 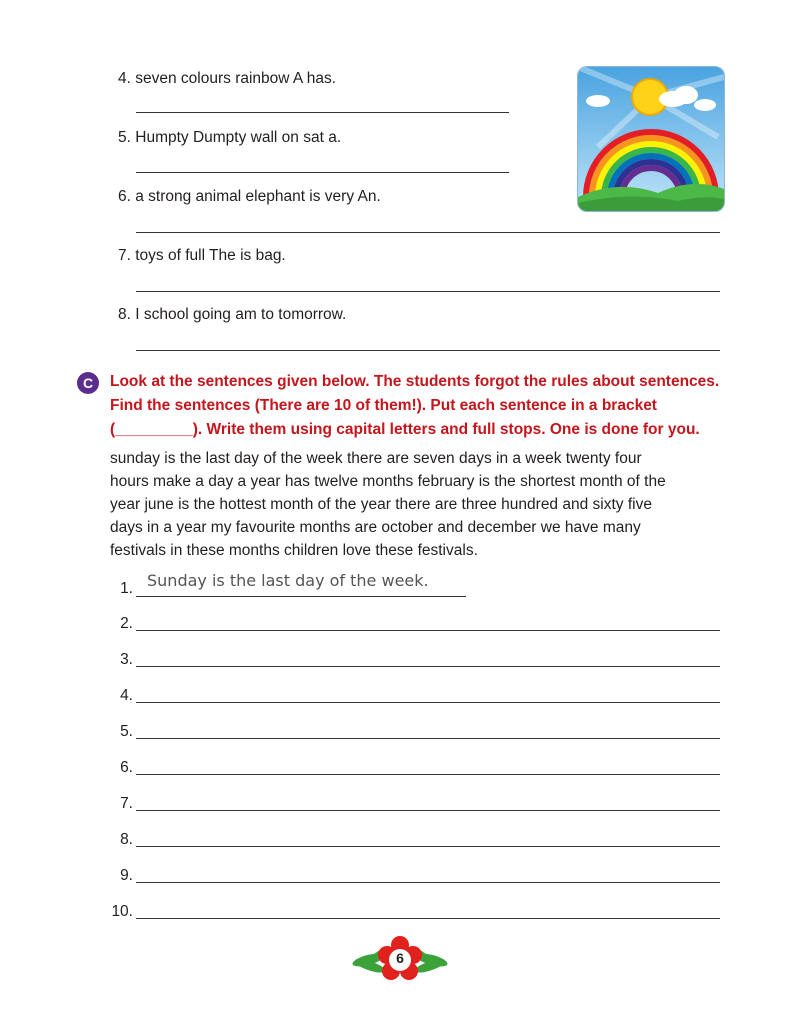 What do you see at coordinates (400, 958) in the screenshot?
I see `page-number: 6` at bounding box center [400, 958].